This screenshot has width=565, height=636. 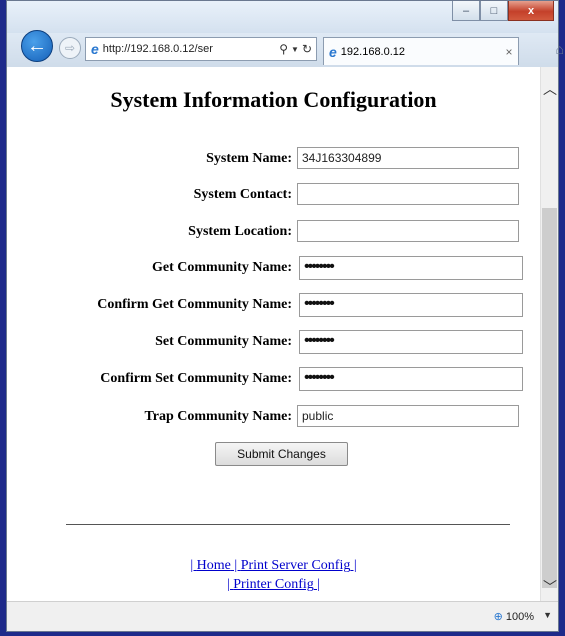 What do you see at coordinates (194, 304) in the screenshot?
I see `confirm-get-community-label: Confirm Get Community Name:` at bounding box center [194, 304].